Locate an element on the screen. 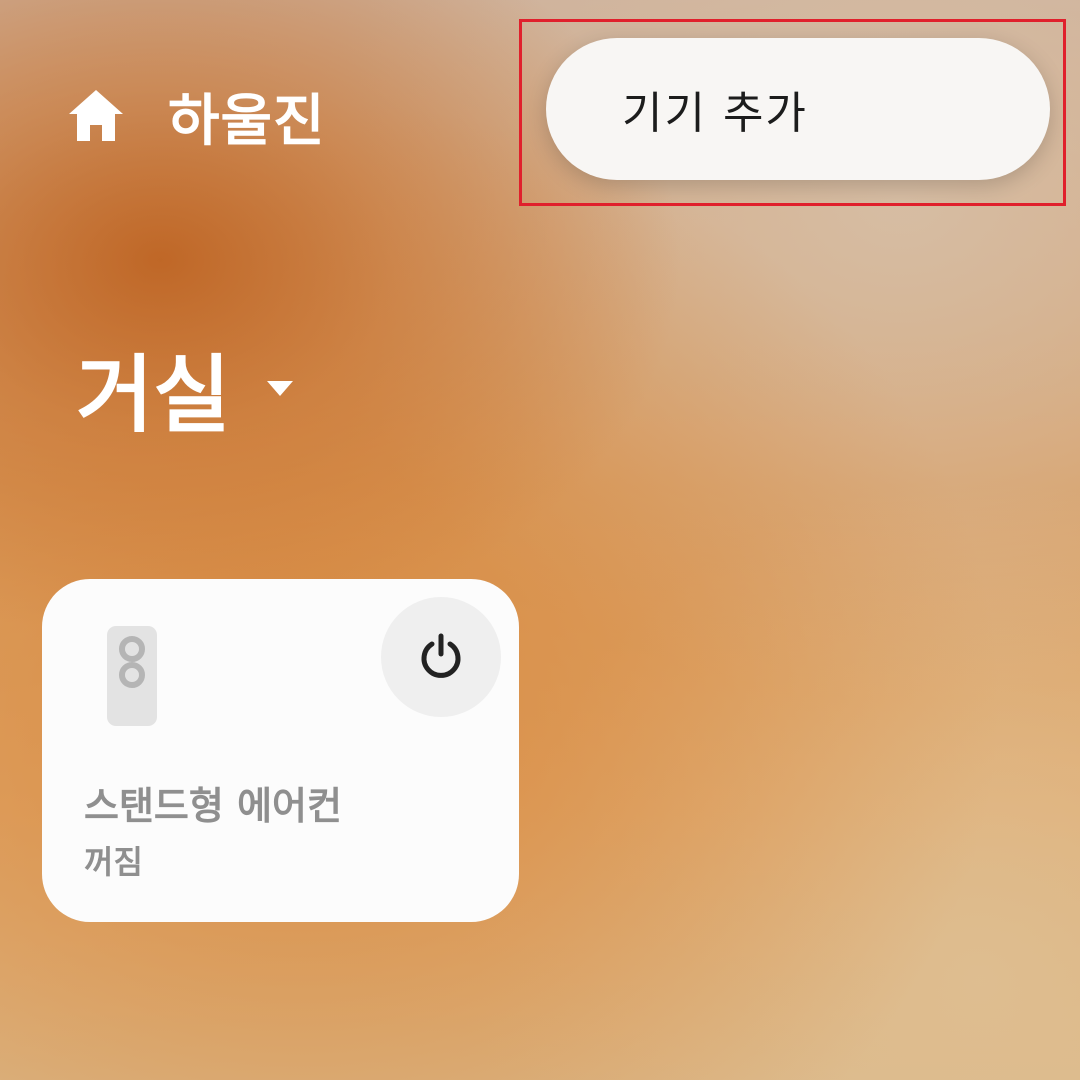  overflow-popup-menu: 기기 추가 is located at coordinates (798, 109).